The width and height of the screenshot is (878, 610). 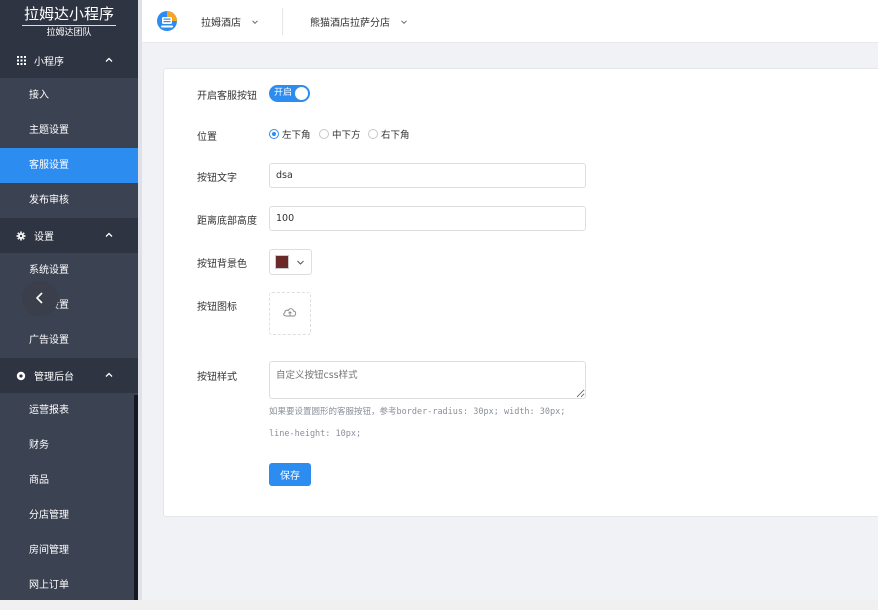 What do you see at coordinates (290, 474) in the screenshot?
I see `save-button: 保存` at bounding box center [290, 474].